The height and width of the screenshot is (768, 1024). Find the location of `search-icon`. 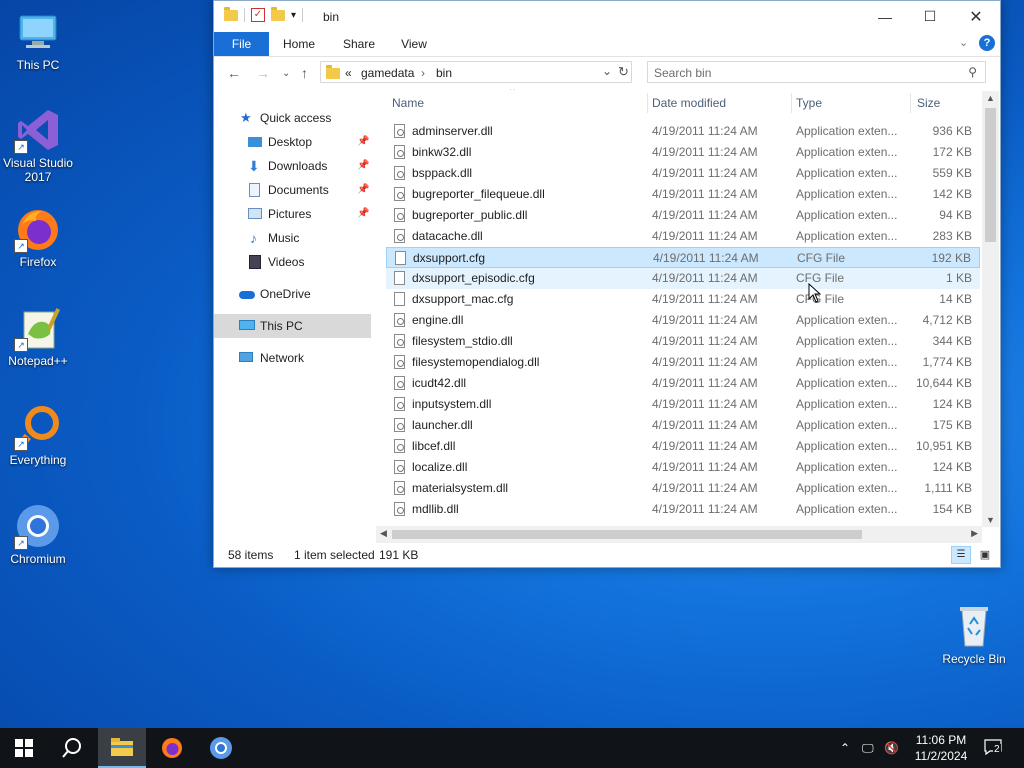

search-icon is located at coordinates (71, 748).